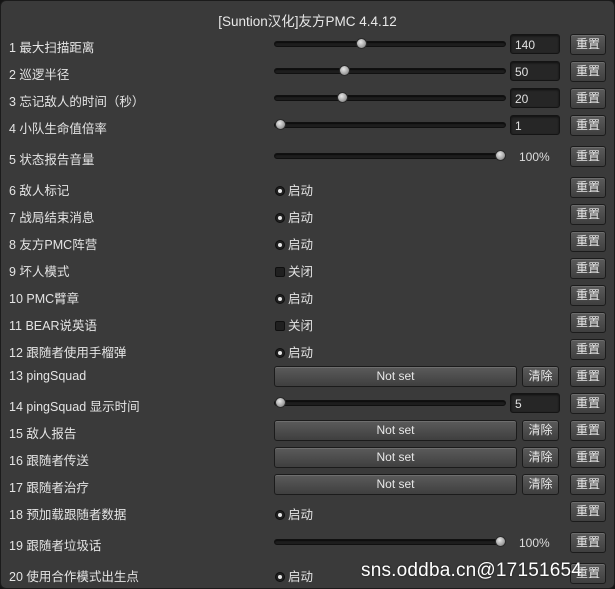  I want to click on value-input: 20, so click(535, 98).